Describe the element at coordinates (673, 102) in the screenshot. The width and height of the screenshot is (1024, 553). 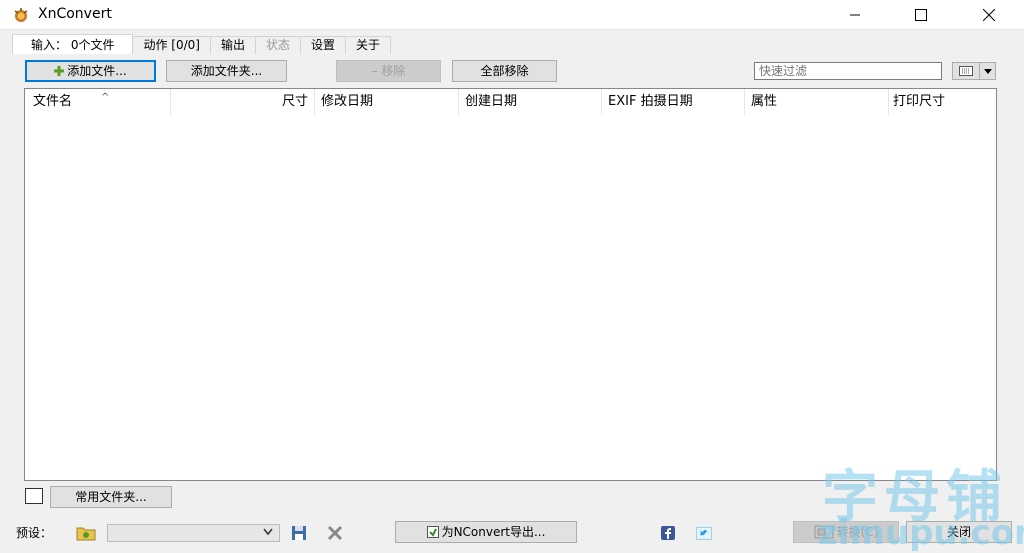
I see `column-header-exif-date: EXIF 拍摄日期` at that location.